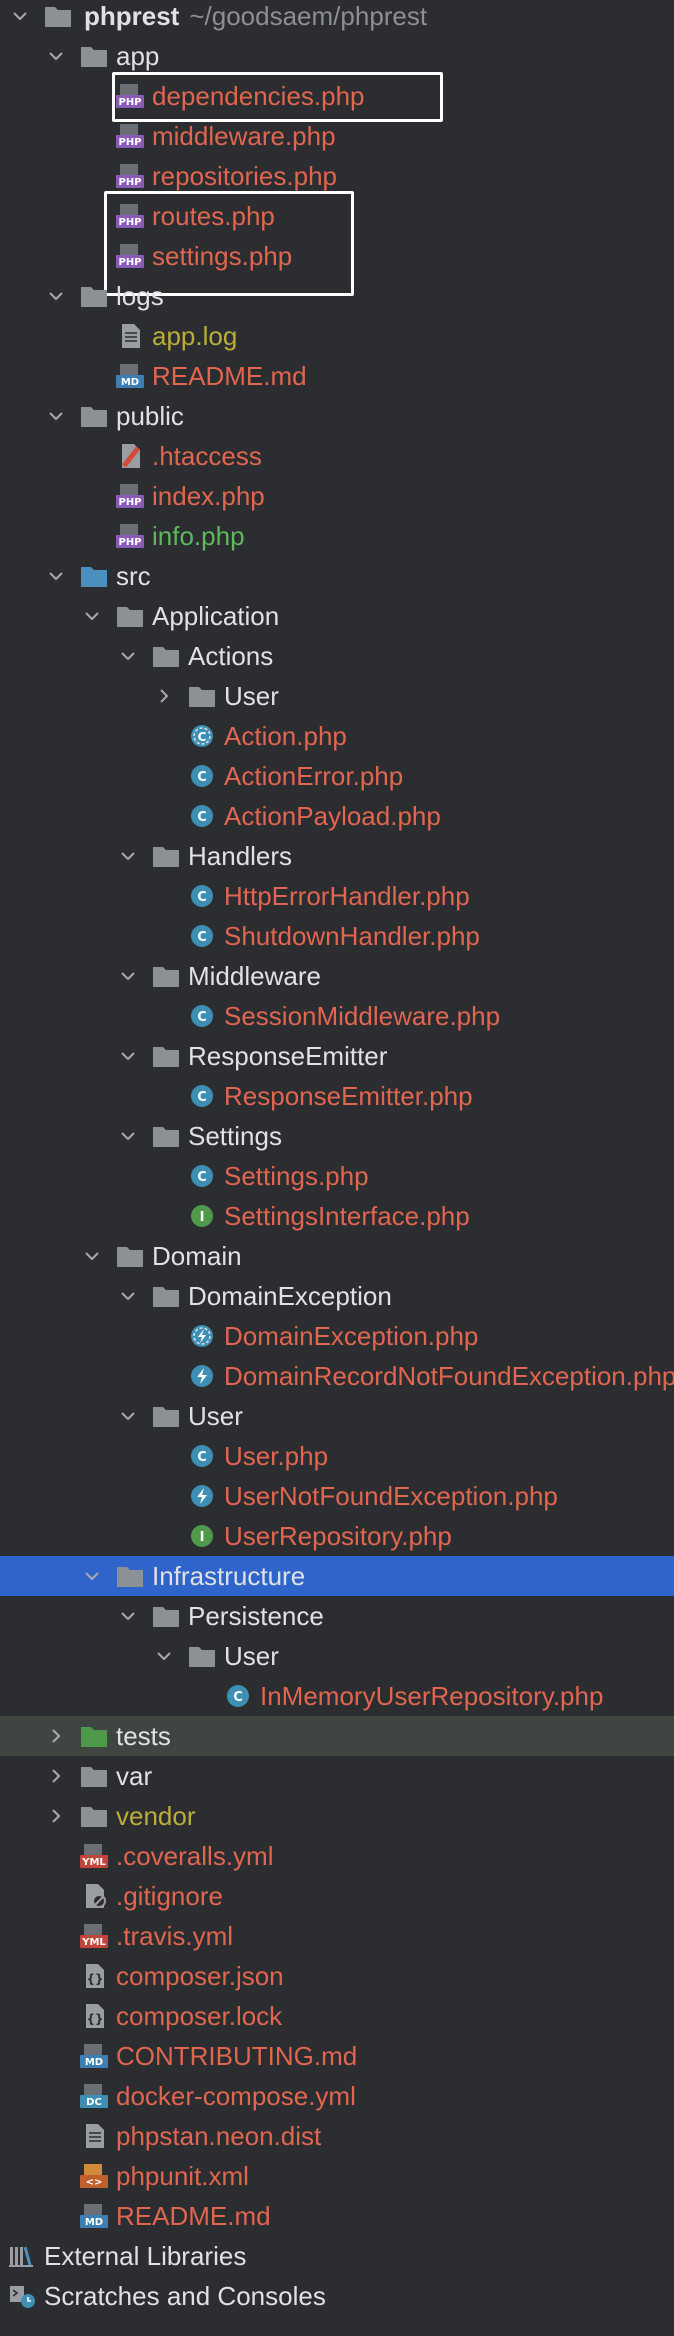 The width and height of the screenshot is (674, 2336). I want to click on tree-row: .gitignore, so click(337, 1896).